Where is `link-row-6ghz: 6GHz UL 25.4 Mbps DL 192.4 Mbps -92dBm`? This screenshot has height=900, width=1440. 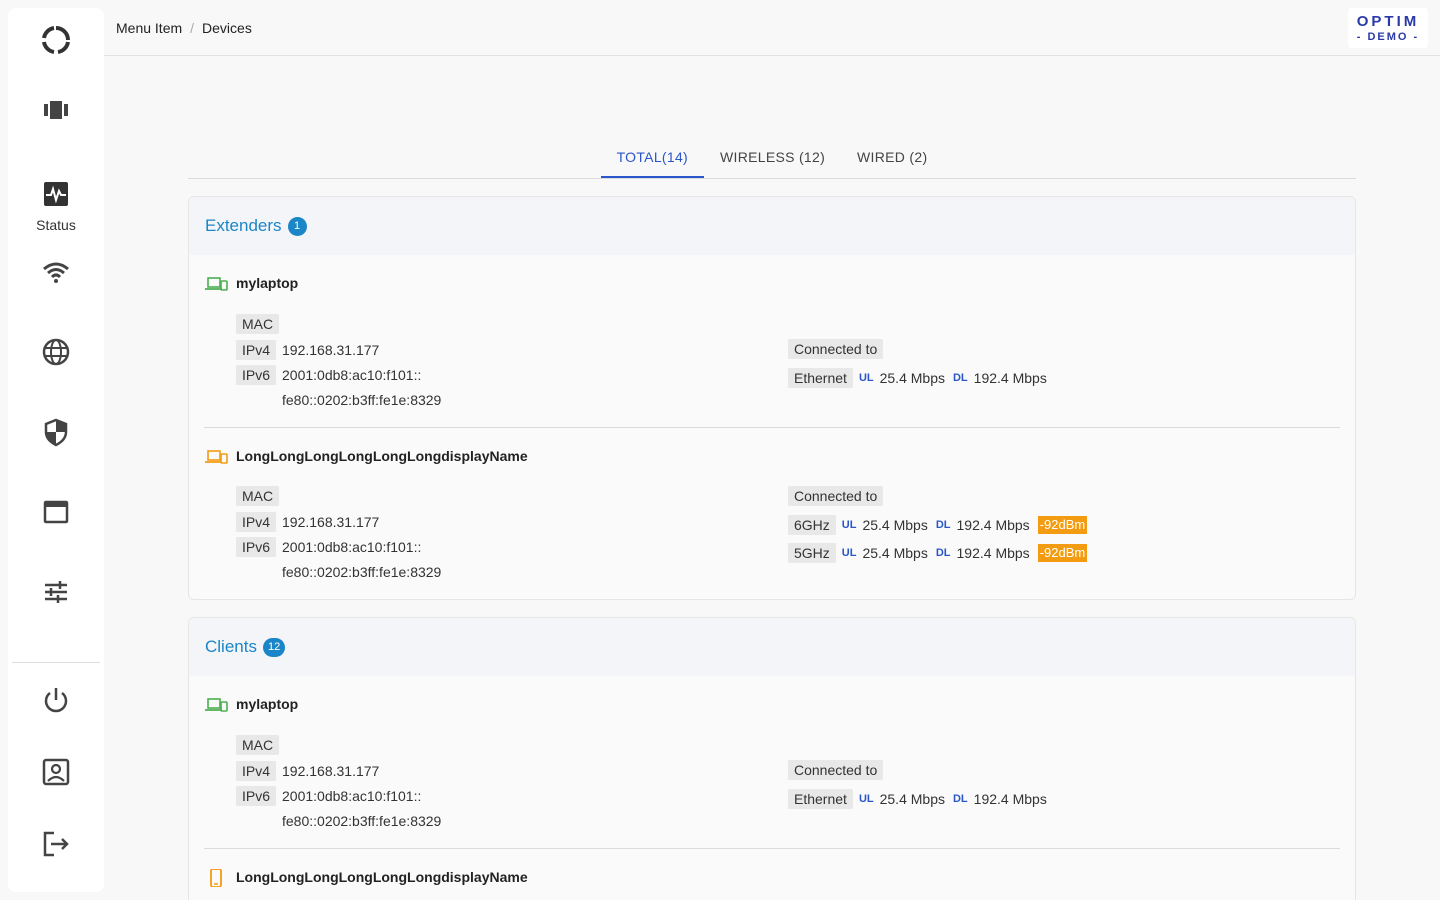 link-row-6ghz: 6GHz UL 25.4 Mbps DL 192.4 Mbps -92dBm is located at coordinates (938, 525).